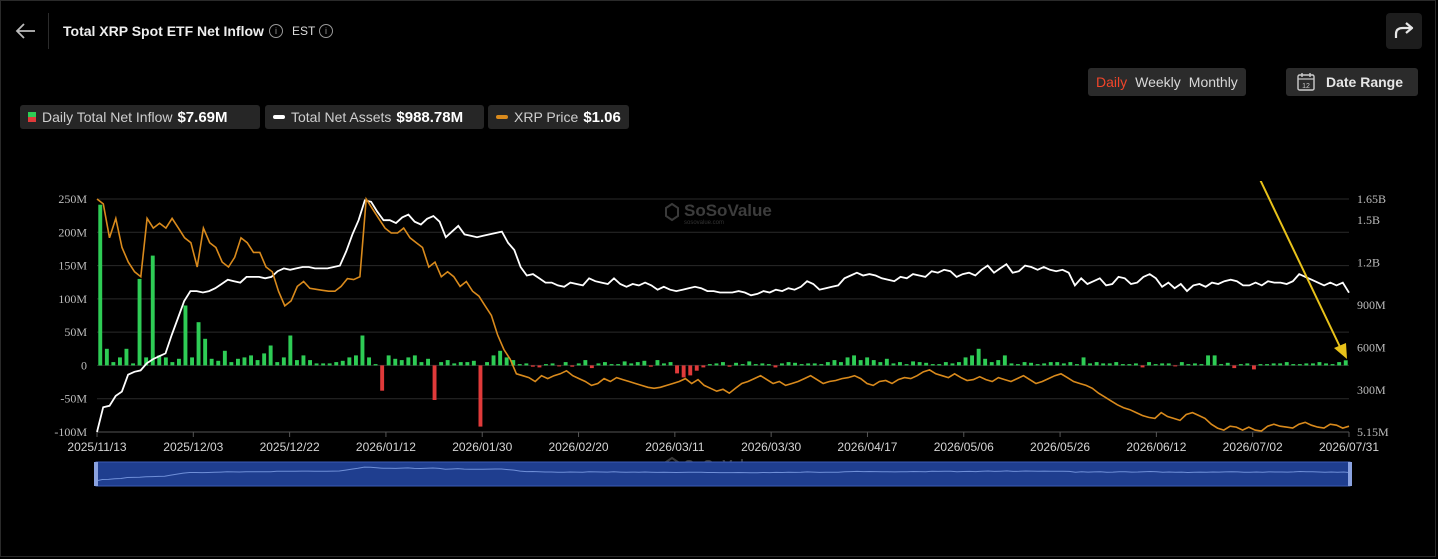 The image size is (1438, 559). Describe the element at coordinates (72, 199) in the screenshot. I see `left-axis-tick: 250M` at that location.